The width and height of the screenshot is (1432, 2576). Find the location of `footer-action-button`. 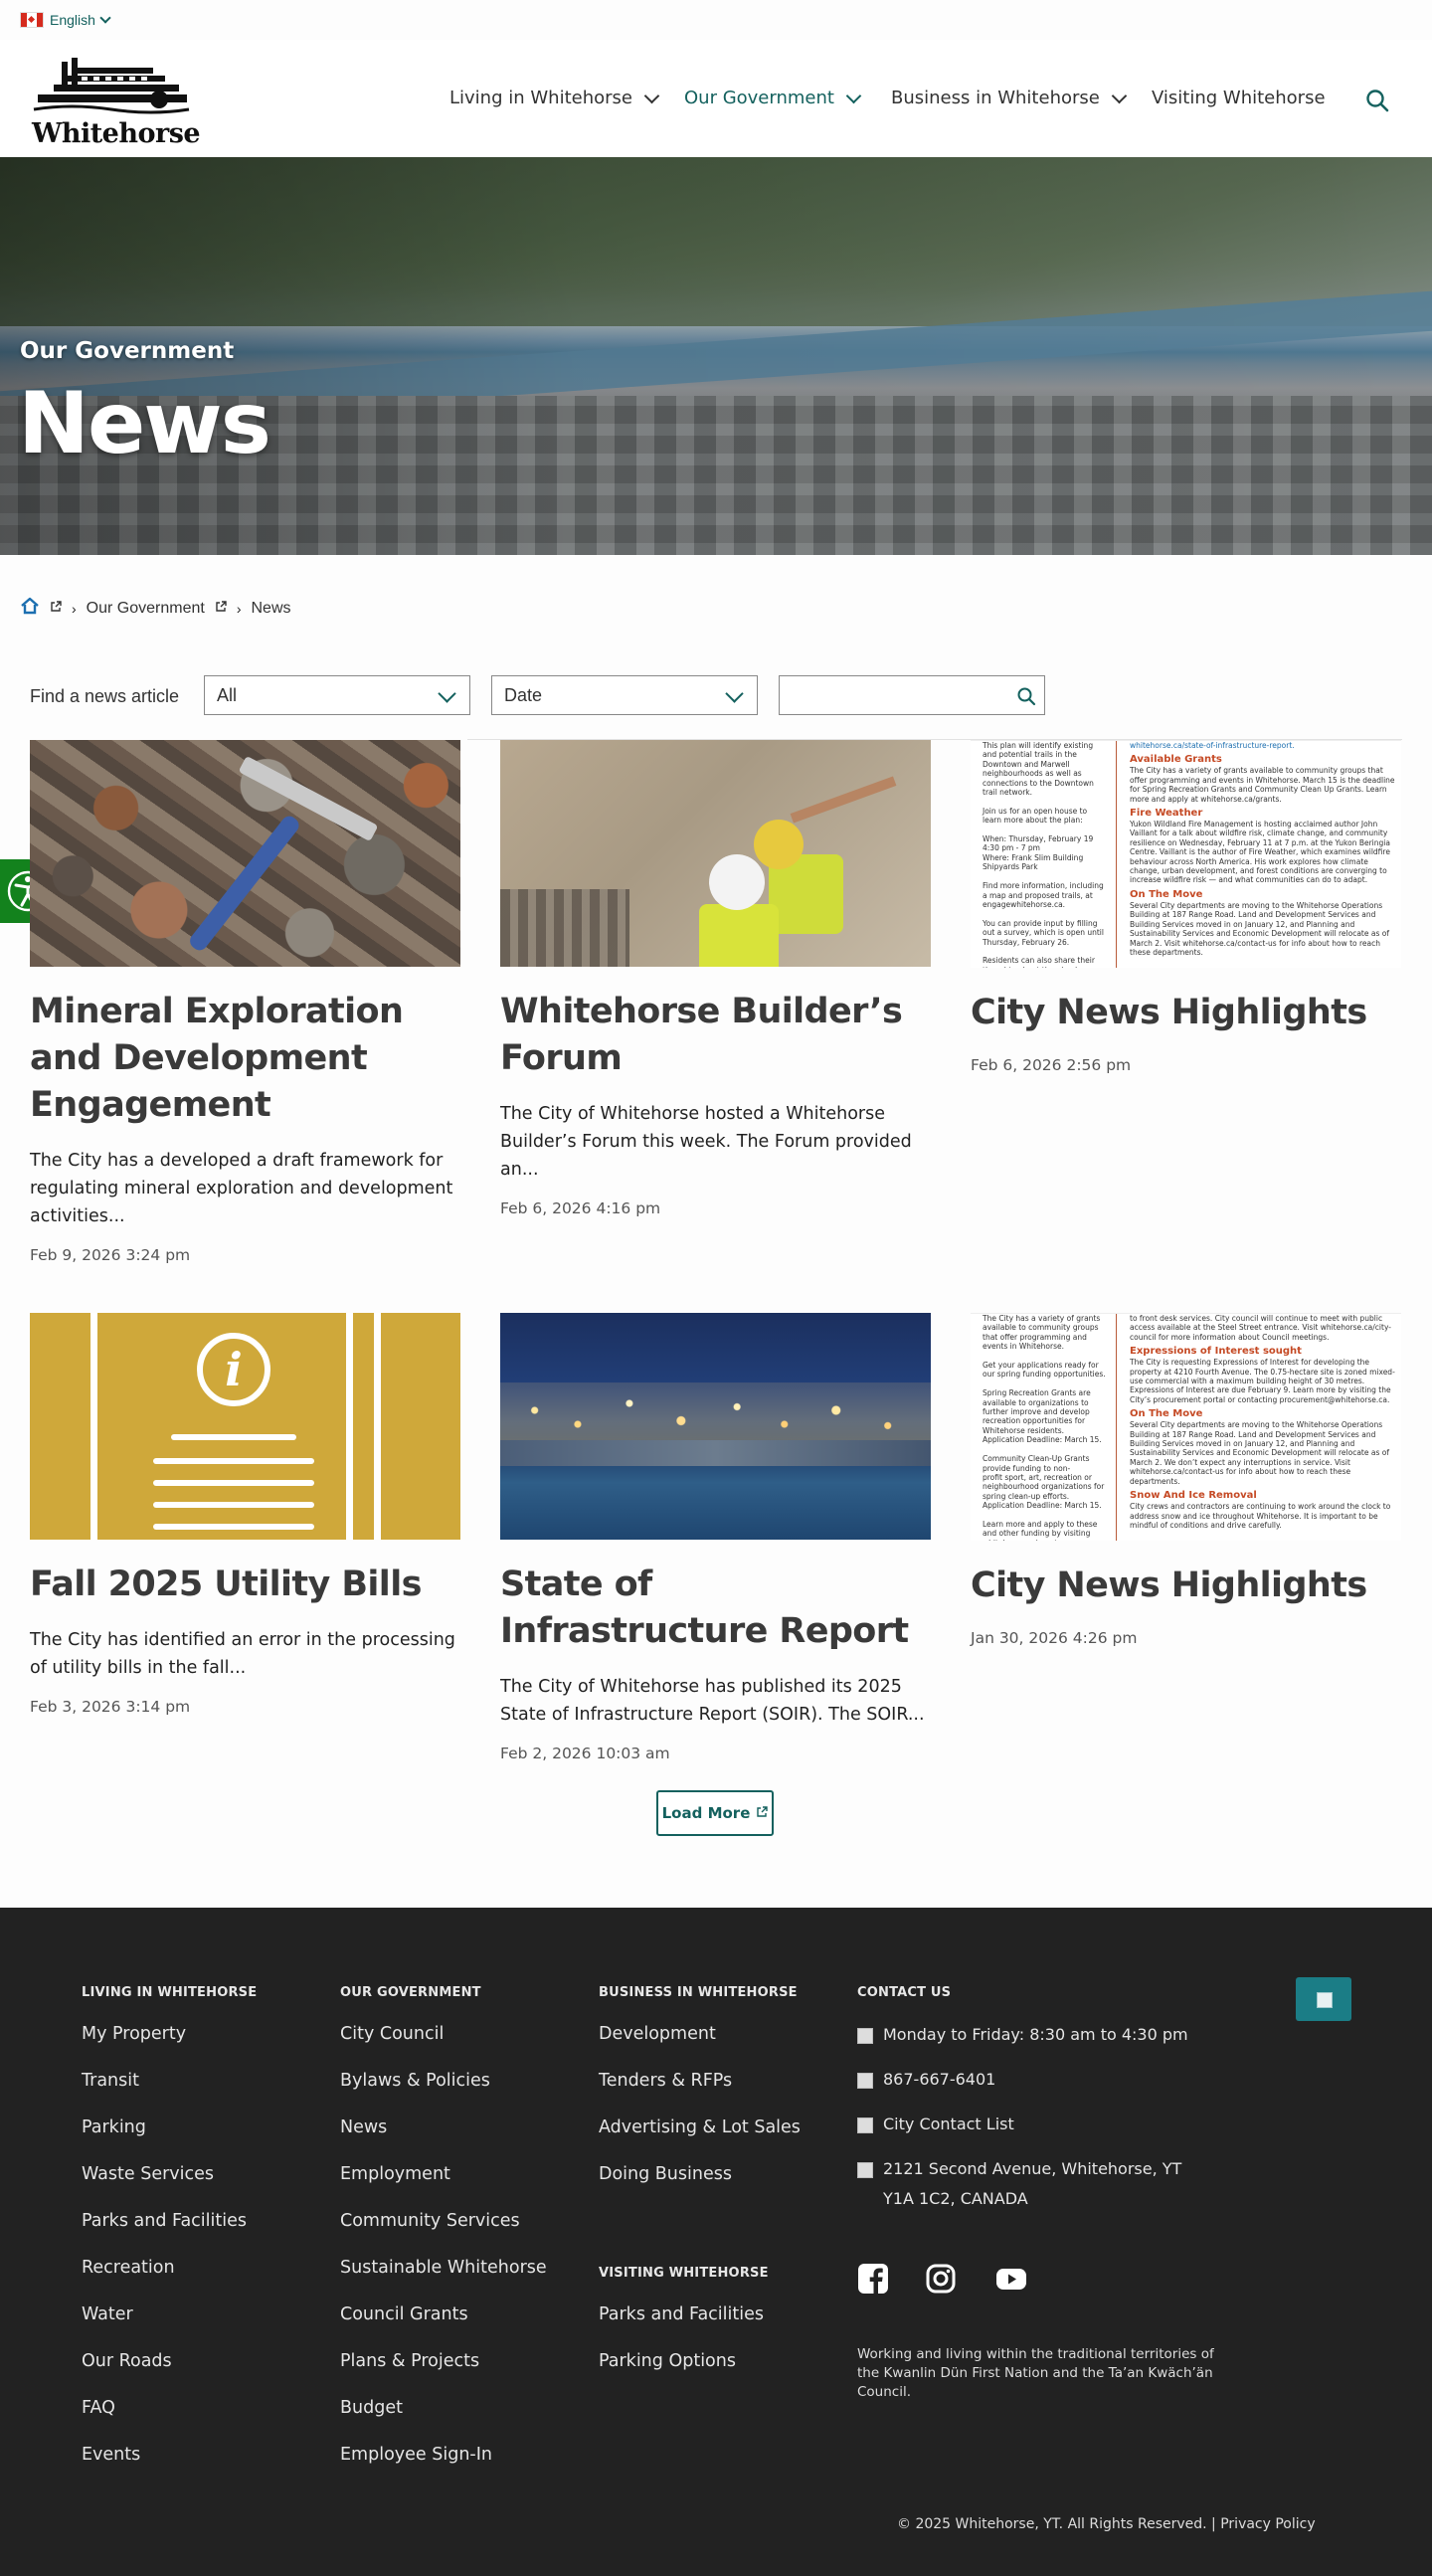

footer-action-button is located at coordinates (1323, 1999).